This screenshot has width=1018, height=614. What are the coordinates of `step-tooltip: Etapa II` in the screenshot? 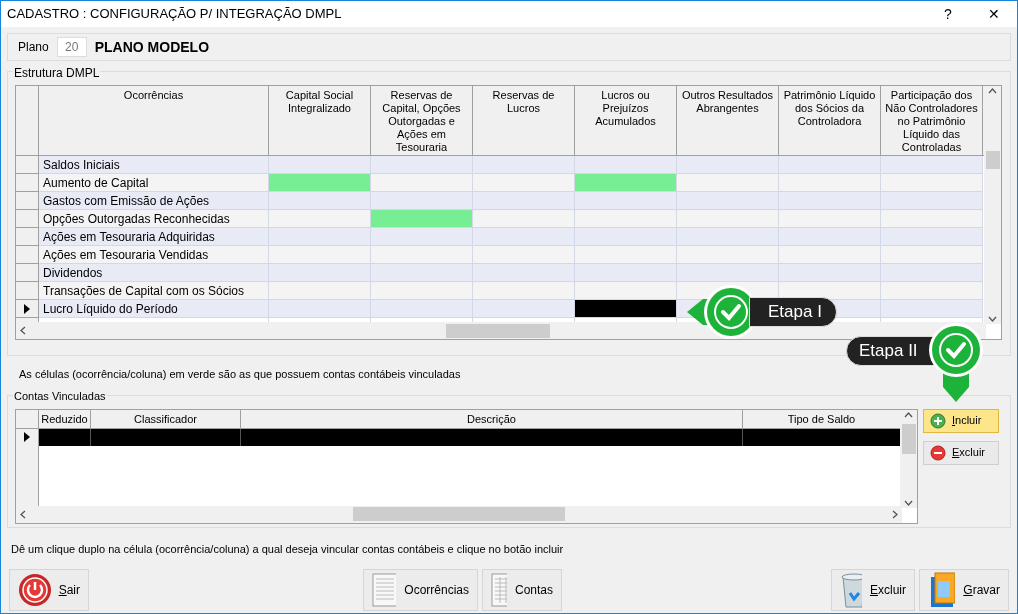 It's located at (890, 351).